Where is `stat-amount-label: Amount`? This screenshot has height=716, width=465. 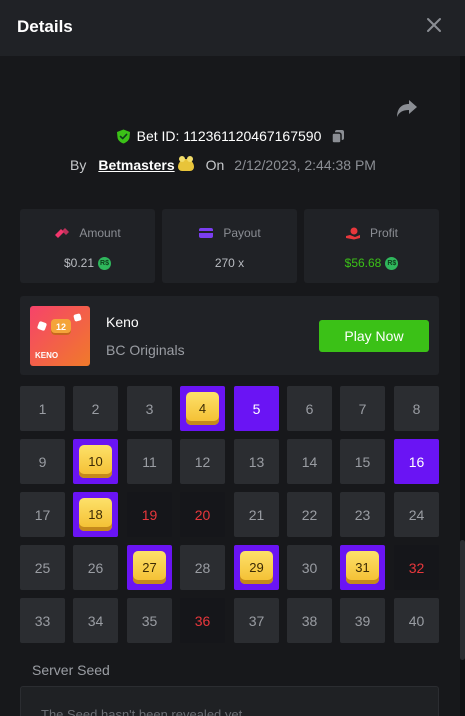
stat-amount-label: Amount is located at coordinates (100, 233).